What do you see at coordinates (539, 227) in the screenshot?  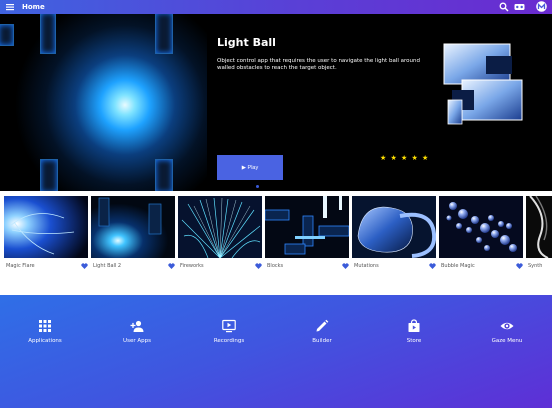 I see `synth-thumbnail` at bounding box center [539, 227].